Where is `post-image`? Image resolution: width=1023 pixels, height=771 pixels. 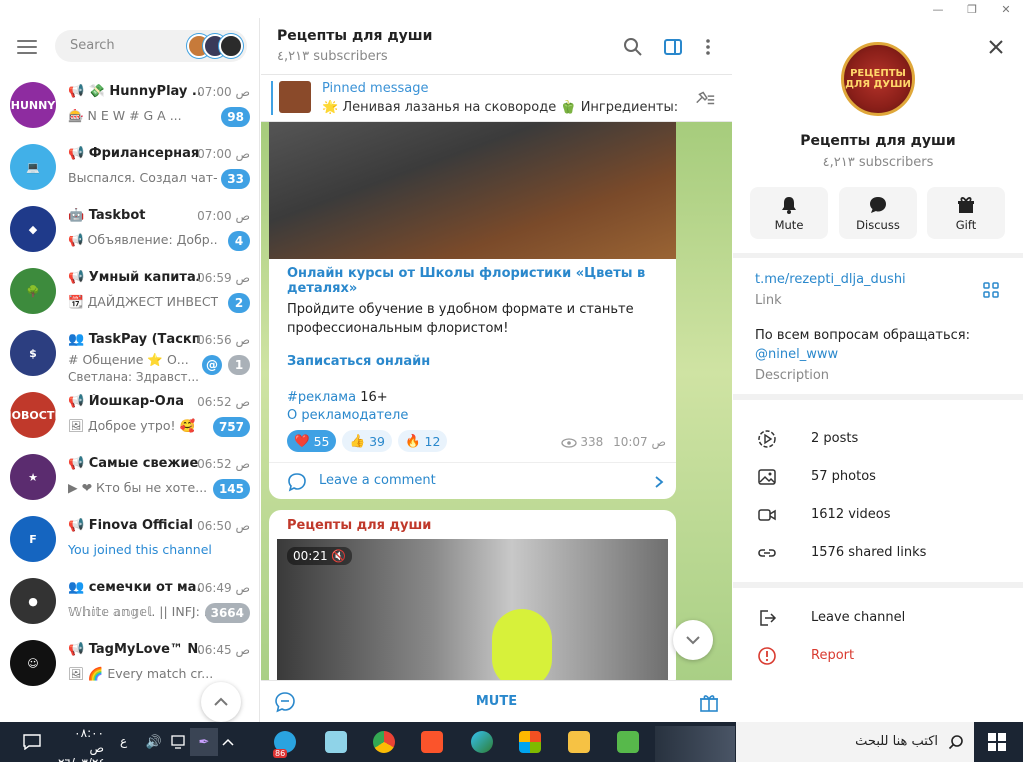 post-image is located at coordinates (472, 190).